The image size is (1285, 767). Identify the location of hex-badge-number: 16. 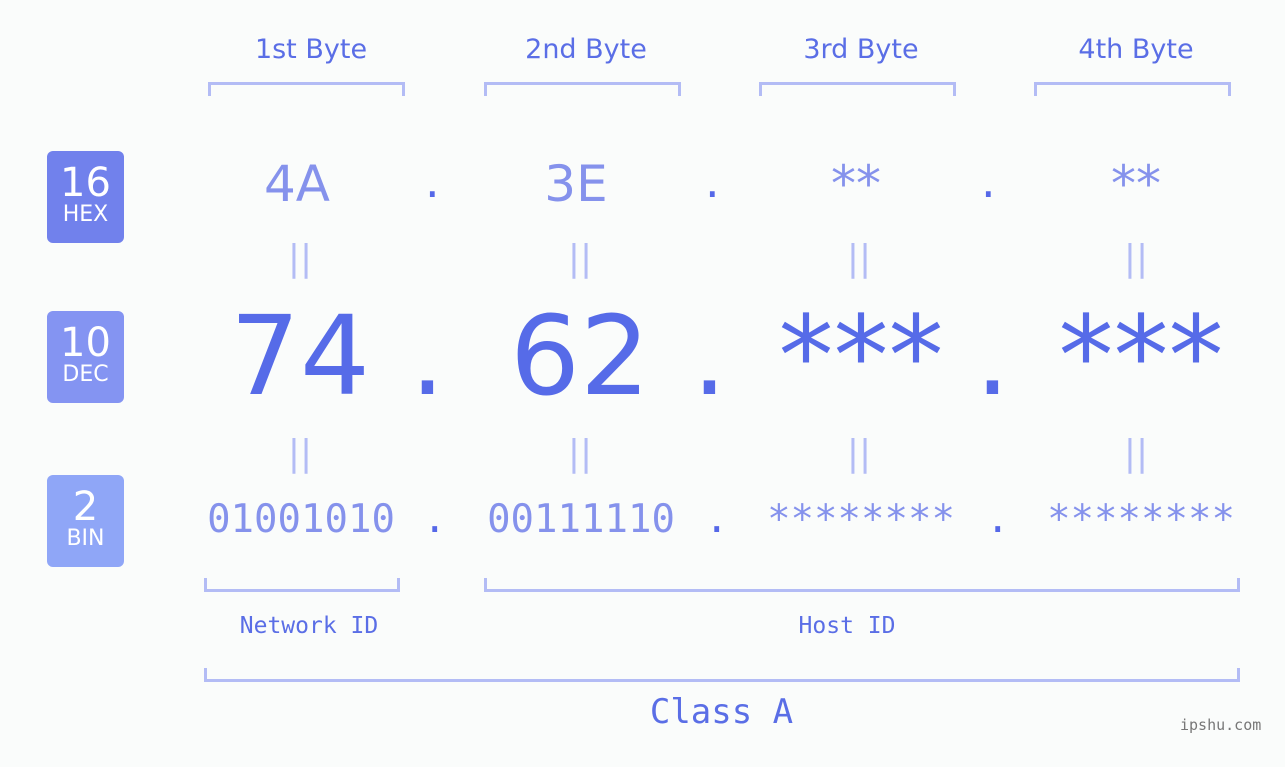
(85, 183).